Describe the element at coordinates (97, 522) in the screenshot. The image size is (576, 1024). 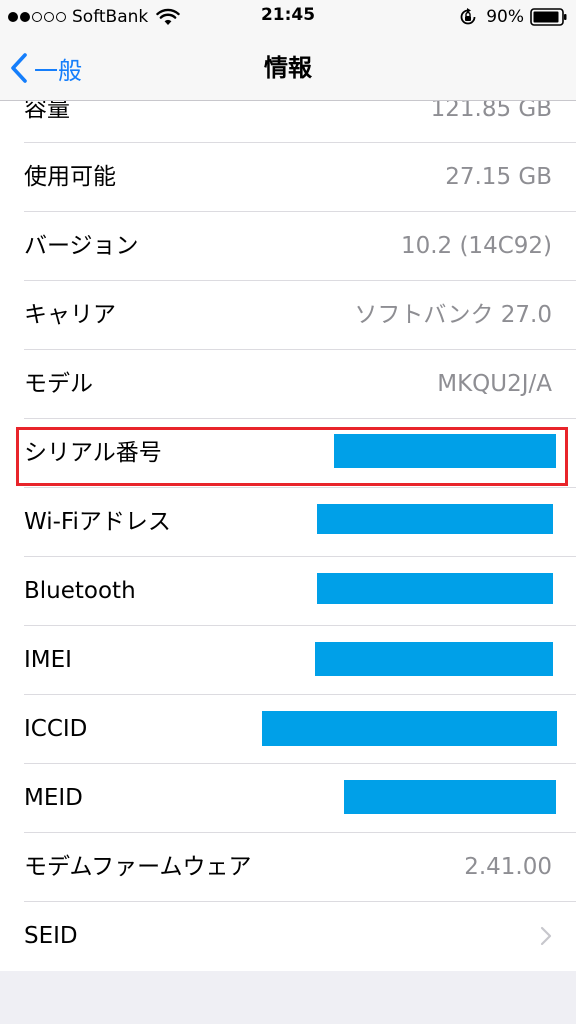
I see `row-label: Wi-Fiアドレス` at that location.